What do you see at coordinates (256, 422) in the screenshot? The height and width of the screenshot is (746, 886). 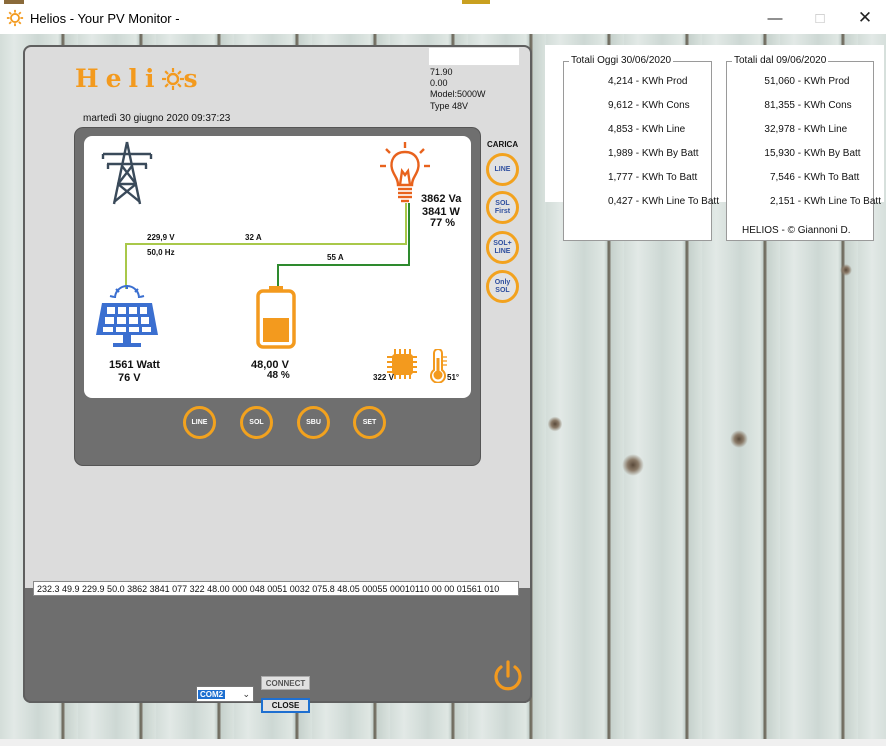 I see `mode-sol-button: SOL` at bounding box center [256, 422].